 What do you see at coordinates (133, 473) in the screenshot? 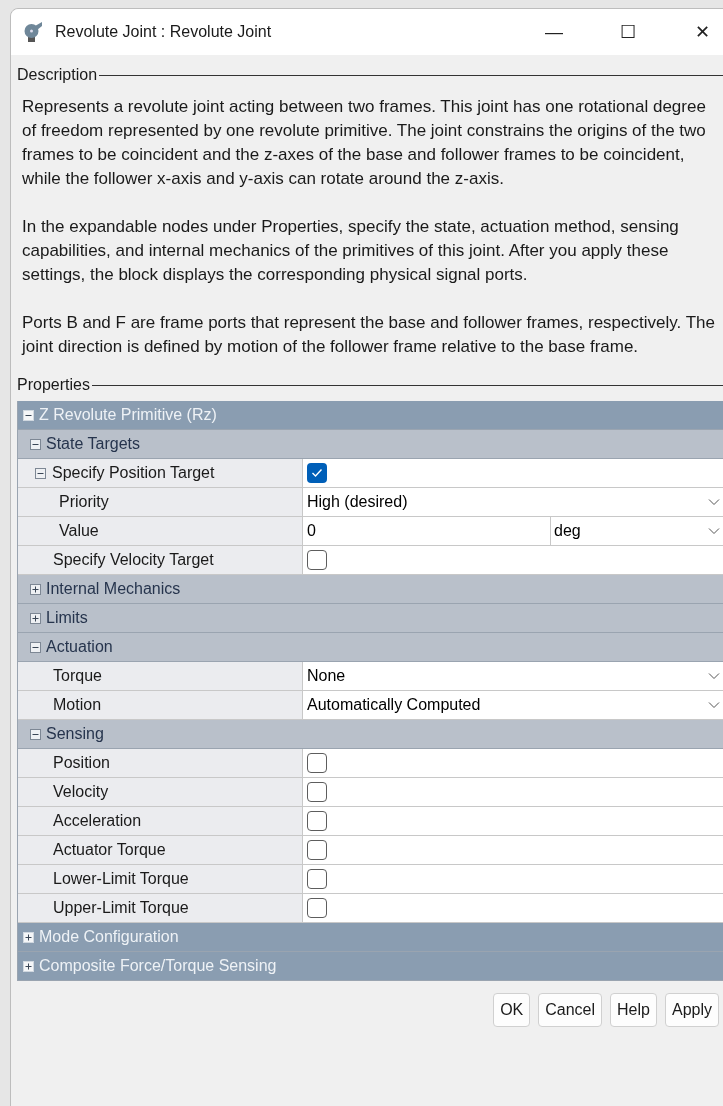
I see `property-label: Specify Position Target` at bounding box center [133, 473].